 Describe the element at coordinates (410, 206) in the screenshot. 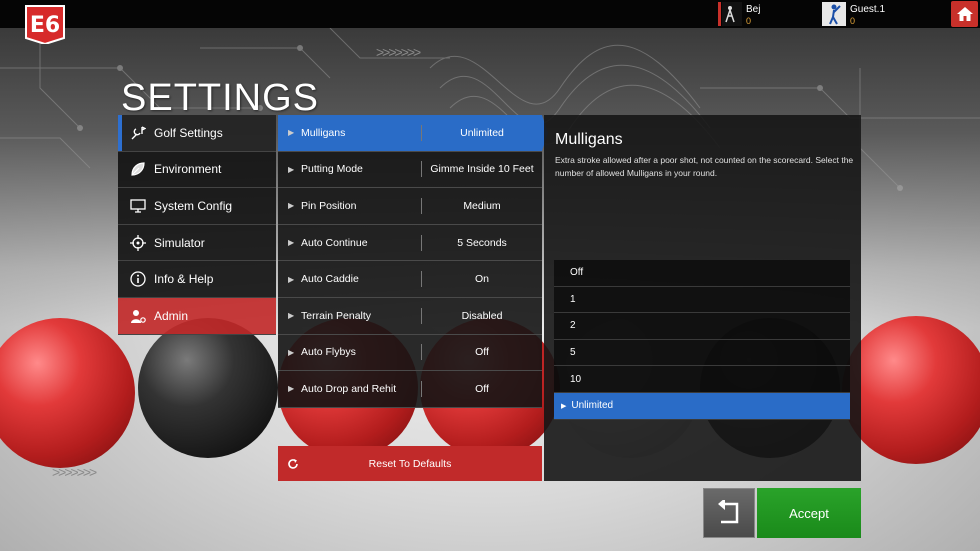

I see `setting-row-pin-position: ▶ Pin Position Medium` at that location.